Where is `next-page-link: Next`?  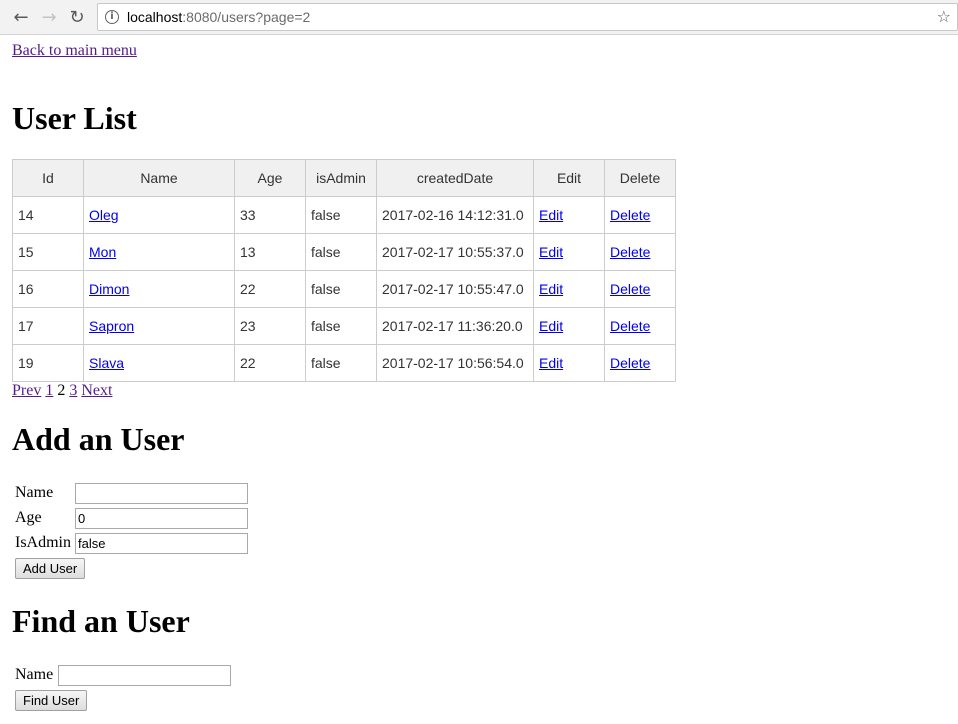 next-page-link: Next is located at coordinates (96, 390).